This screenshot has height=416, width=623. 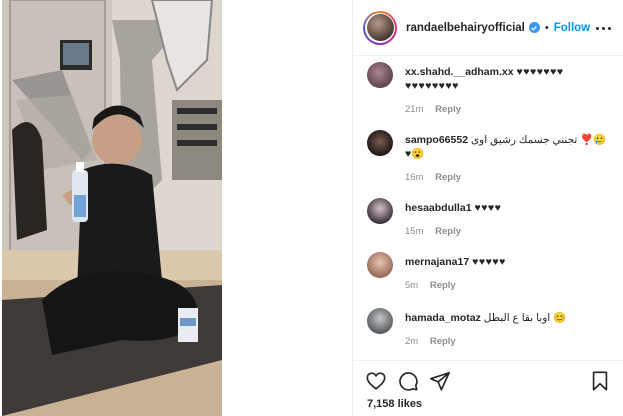 I want to click on more-options-icon, so click(x=604, y=28).